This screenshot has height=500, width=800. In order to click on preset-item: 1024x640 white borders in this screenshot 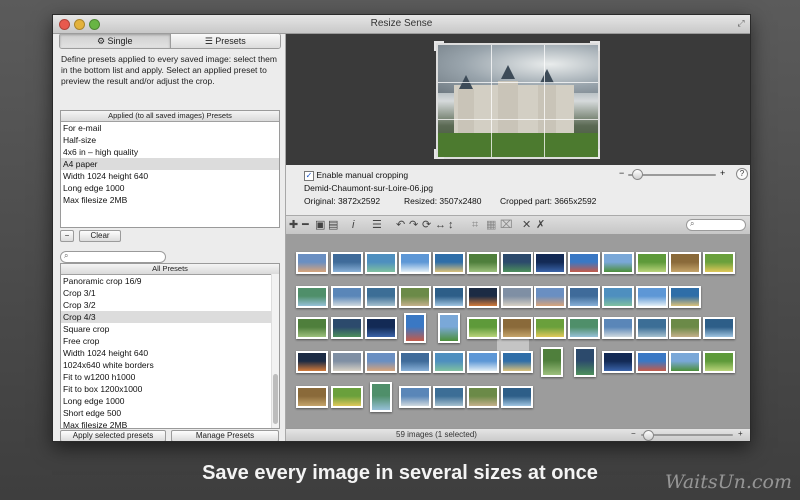, I will do `click(170, 365)`.